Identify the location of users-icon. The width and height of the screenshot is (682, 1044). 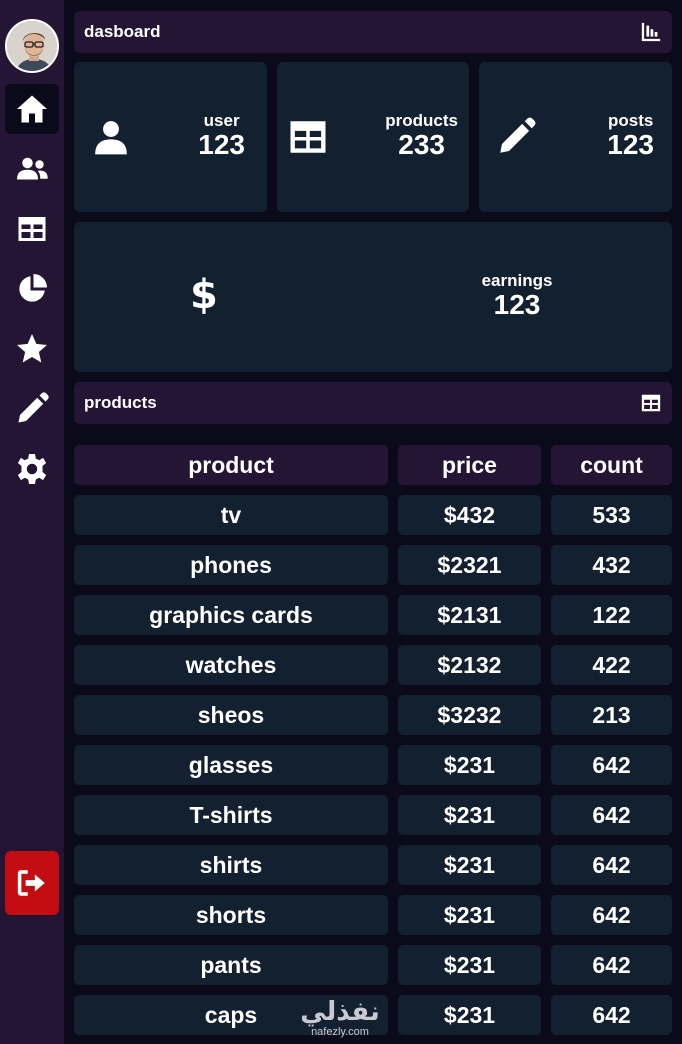
(32, 168).